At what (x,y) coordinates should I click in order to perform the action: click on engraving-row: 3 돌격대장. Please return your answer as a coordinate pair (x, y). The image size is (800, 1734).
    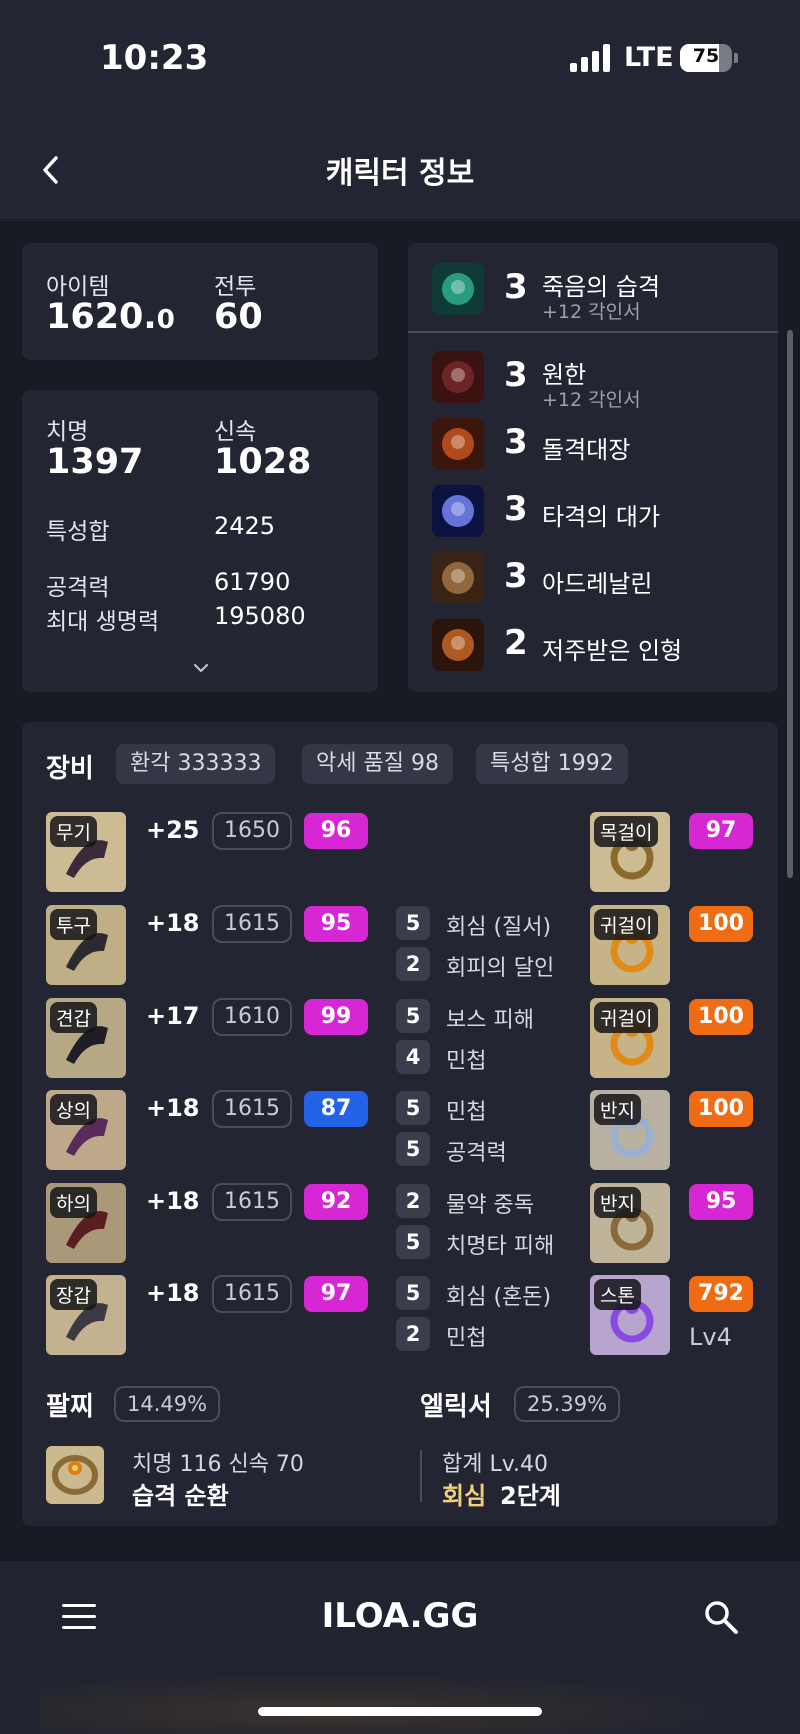
    Looking at the image, I should click on (593, 444).